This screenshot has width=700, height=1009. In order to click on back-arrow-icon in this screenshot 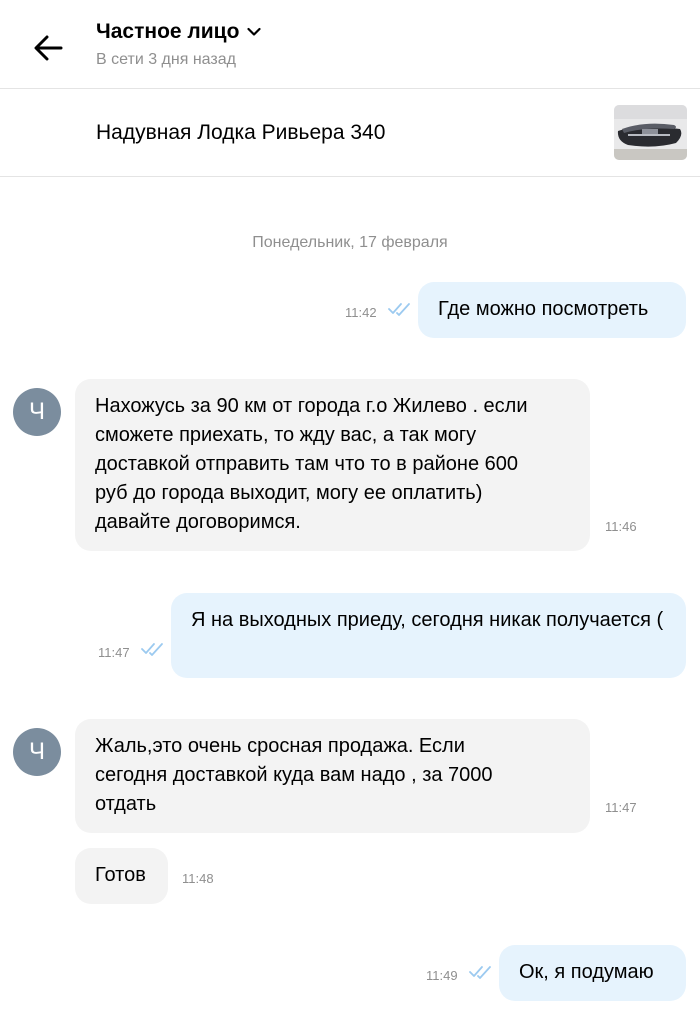, I will do `click(48, 48)`.